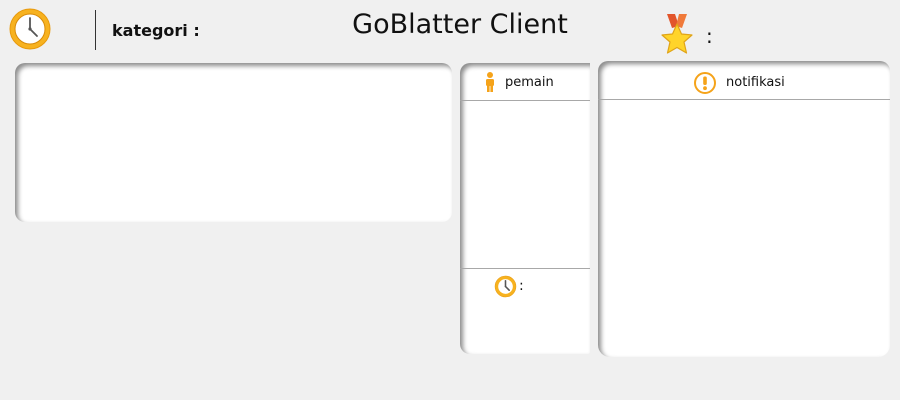 The image size is (900, 400). Describe the element at coordinates (525, 100) in the screenshot. I see `players-header-divider` at that location.